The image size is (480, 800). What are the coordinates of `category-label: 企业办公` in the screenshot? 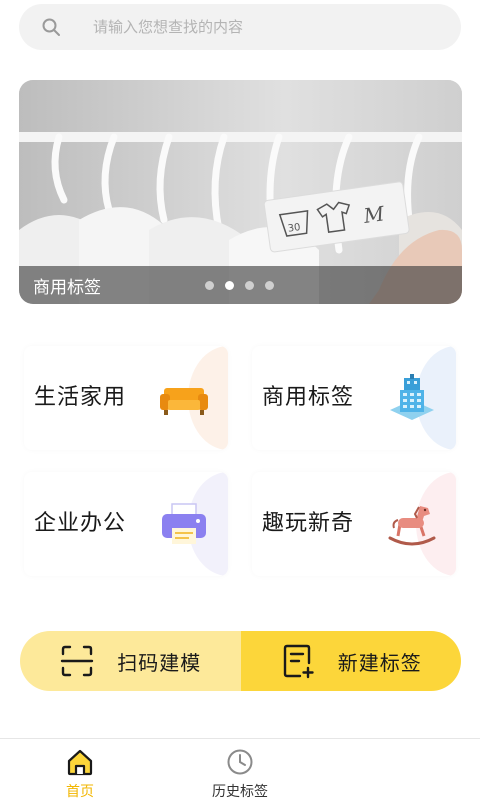 It's located at (80, 523).